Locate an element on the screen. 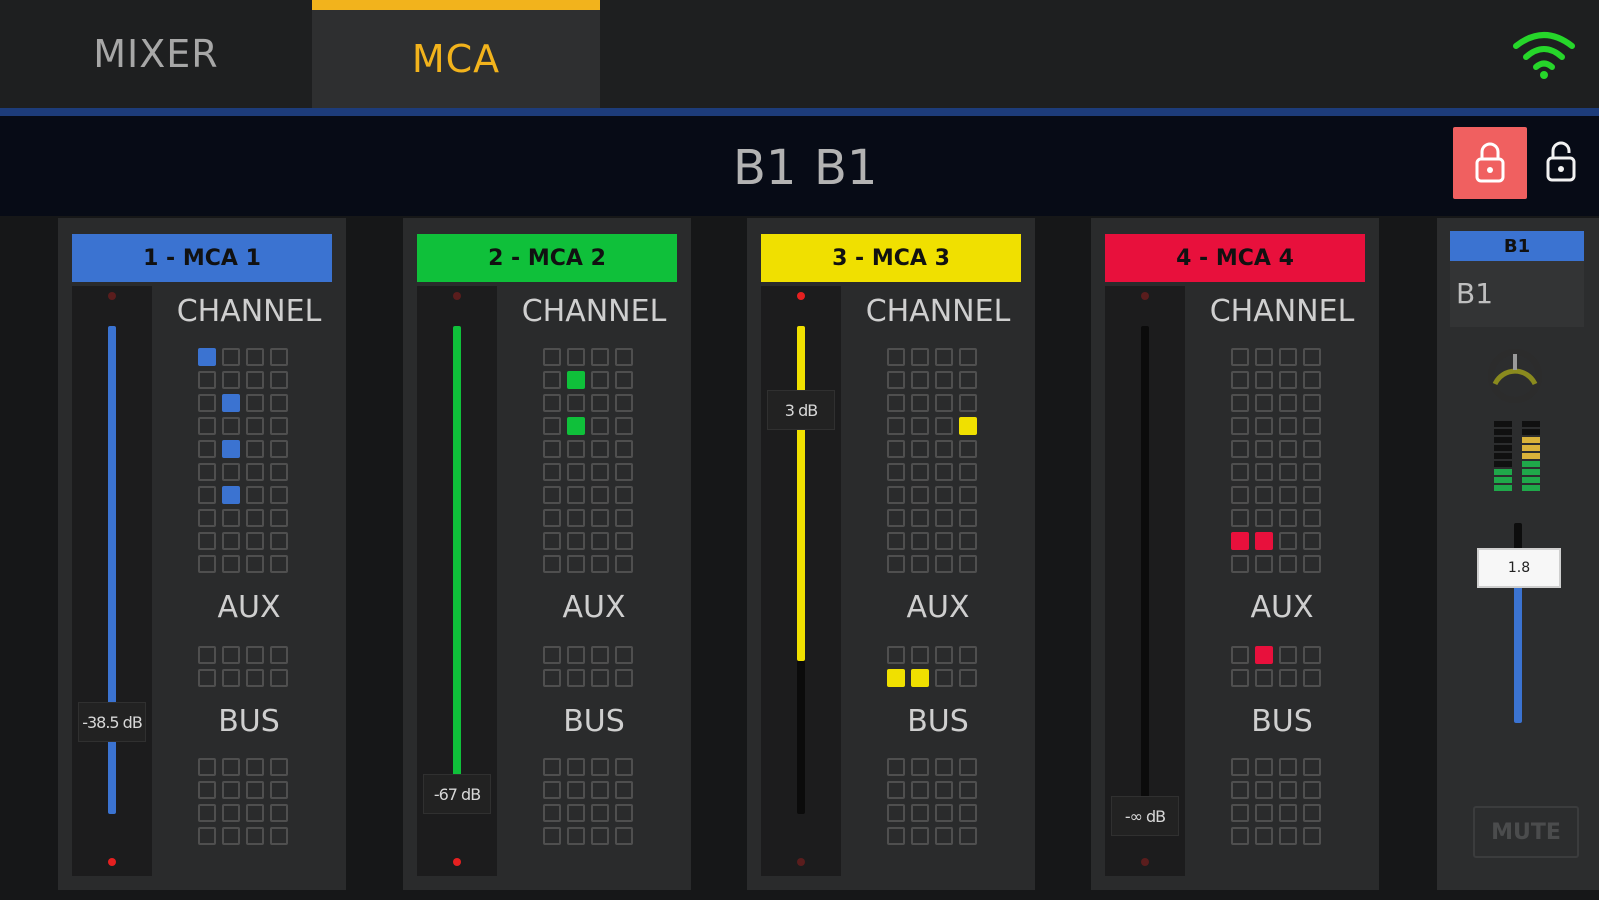 This screenshot has height=900, width=1599. fader-track is located at coordinates (457, 570).